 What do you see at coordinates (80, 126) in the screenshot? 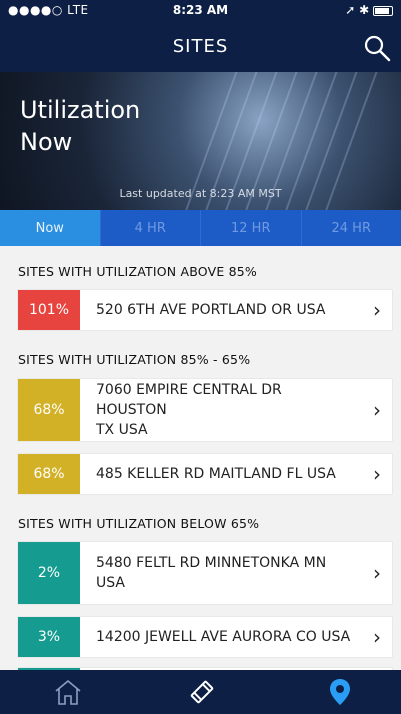
I see `hero-title: Utilization Now` at bounding box center [80, 126].